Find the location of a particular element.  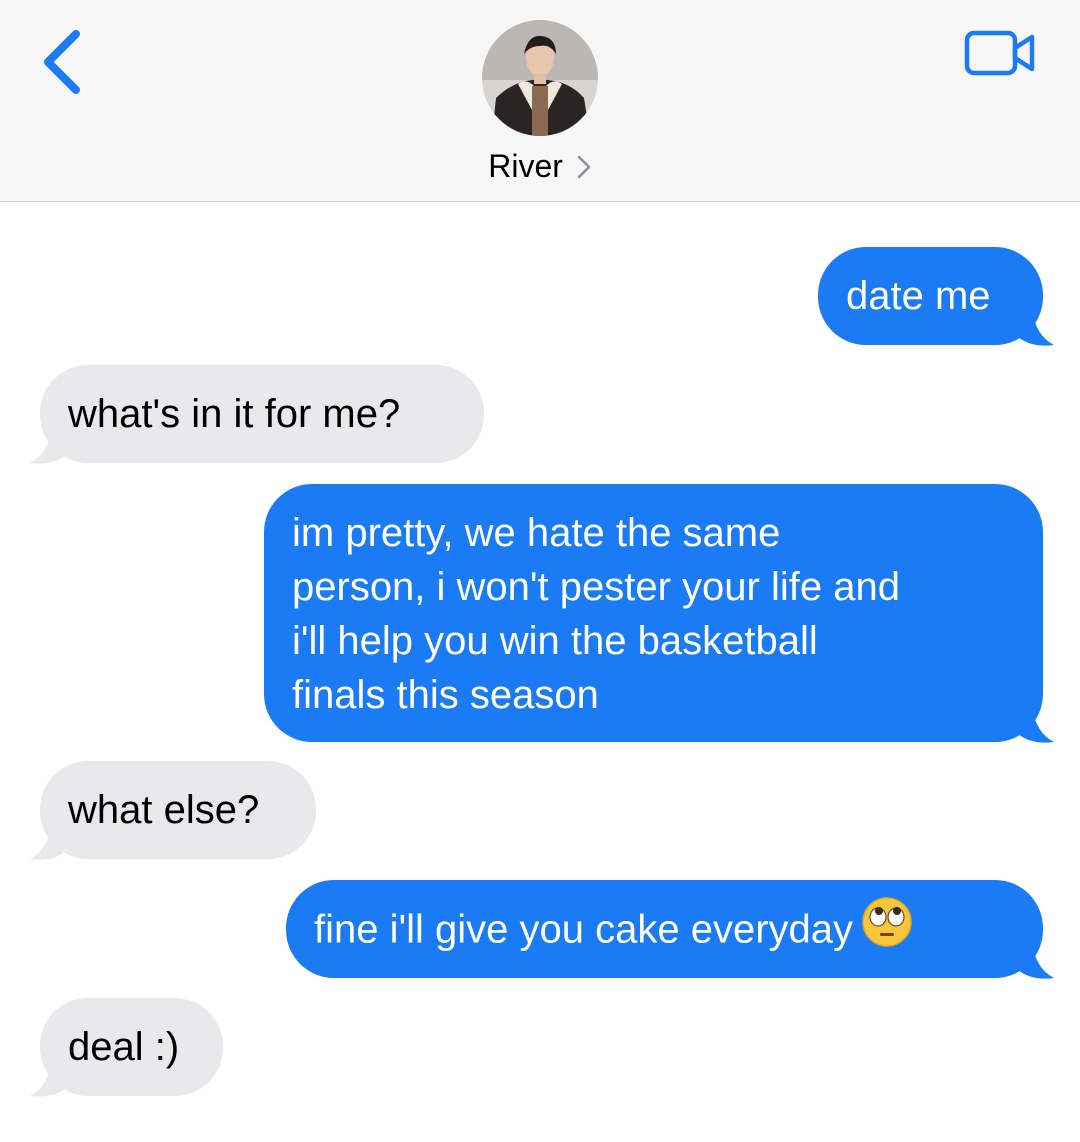

back-button is located at coordinates (65, 62).